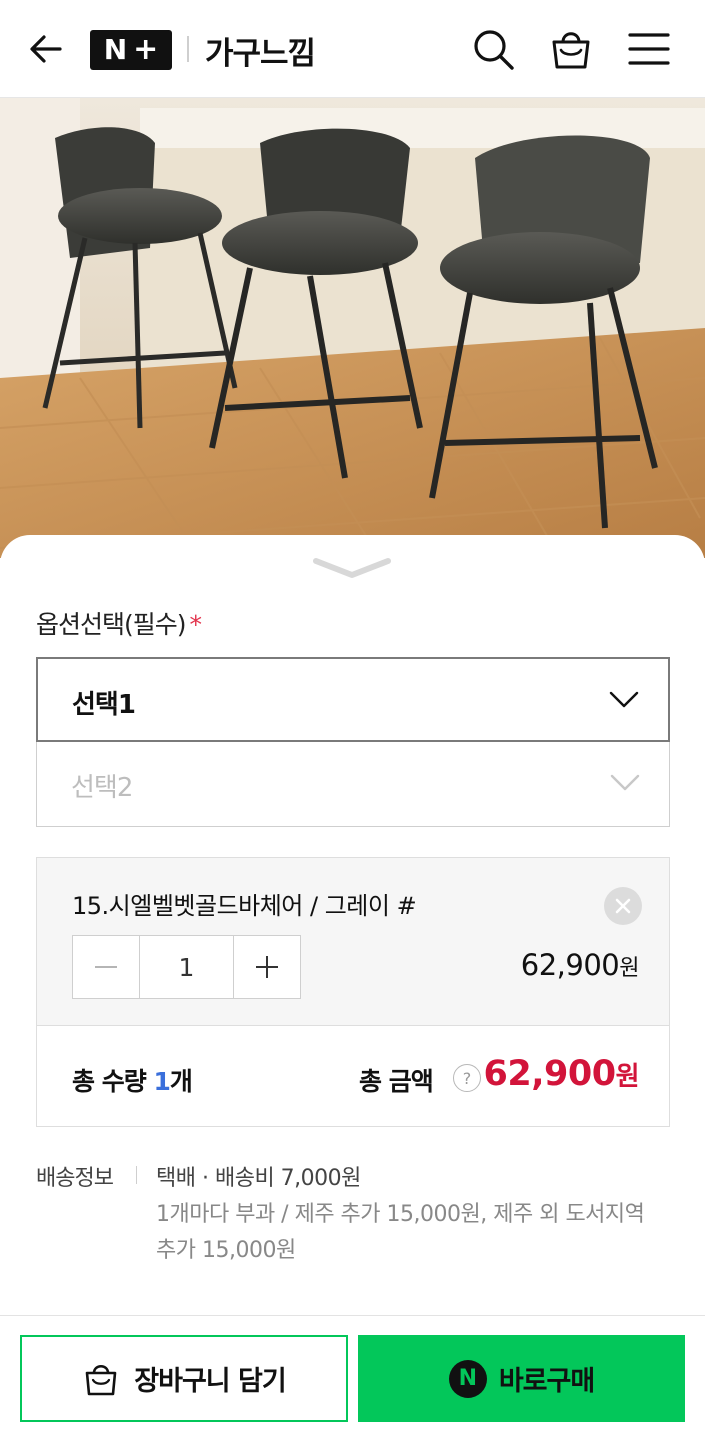  I want to click on shipping-line-2: 1개마다 부과 / 제주 추가 15,000원, 제주 외 도서지역, so click(400, 1214).